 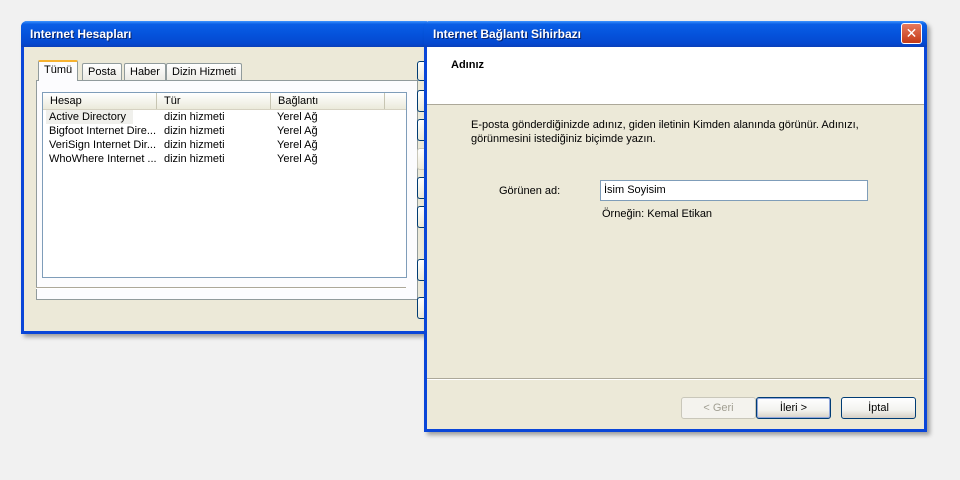 I want to click on wizard-title-bar: Internet Bağlantı Sihirbazı ✕, so click(x=675, y=34).